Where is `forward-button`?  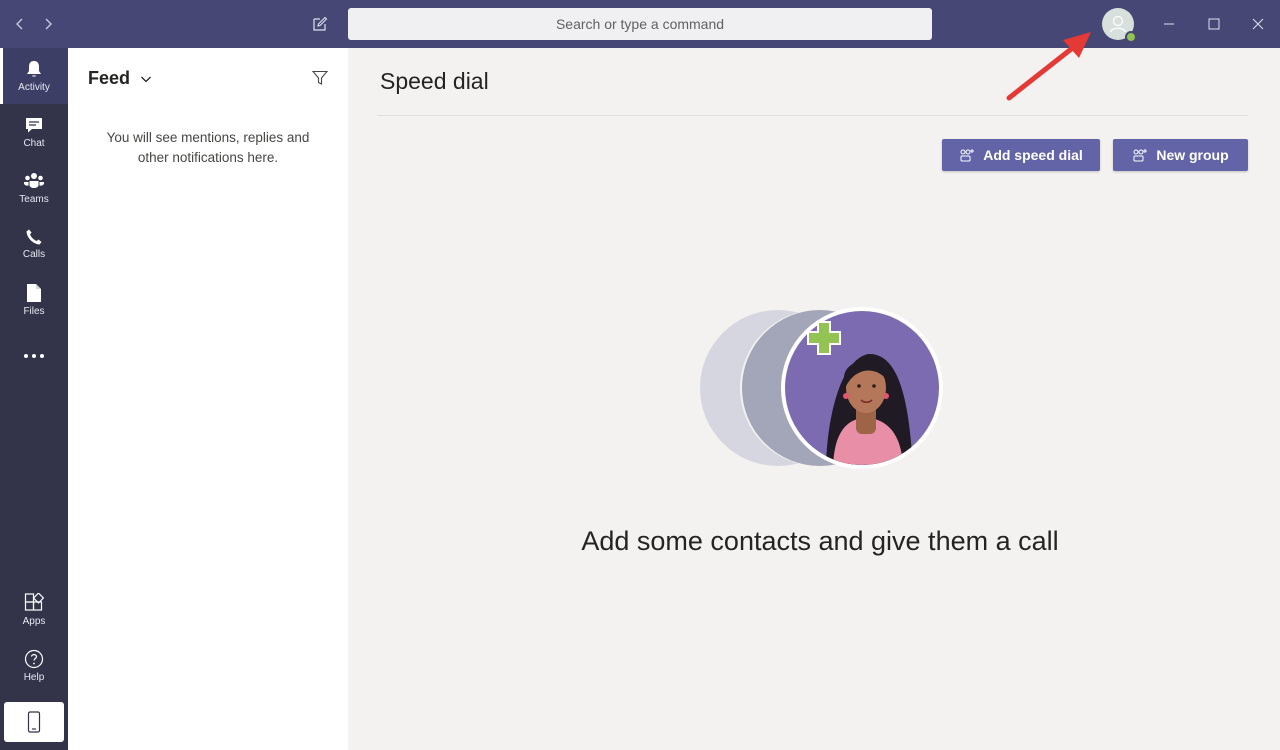
forward-button is located at coordinates (48, 24).